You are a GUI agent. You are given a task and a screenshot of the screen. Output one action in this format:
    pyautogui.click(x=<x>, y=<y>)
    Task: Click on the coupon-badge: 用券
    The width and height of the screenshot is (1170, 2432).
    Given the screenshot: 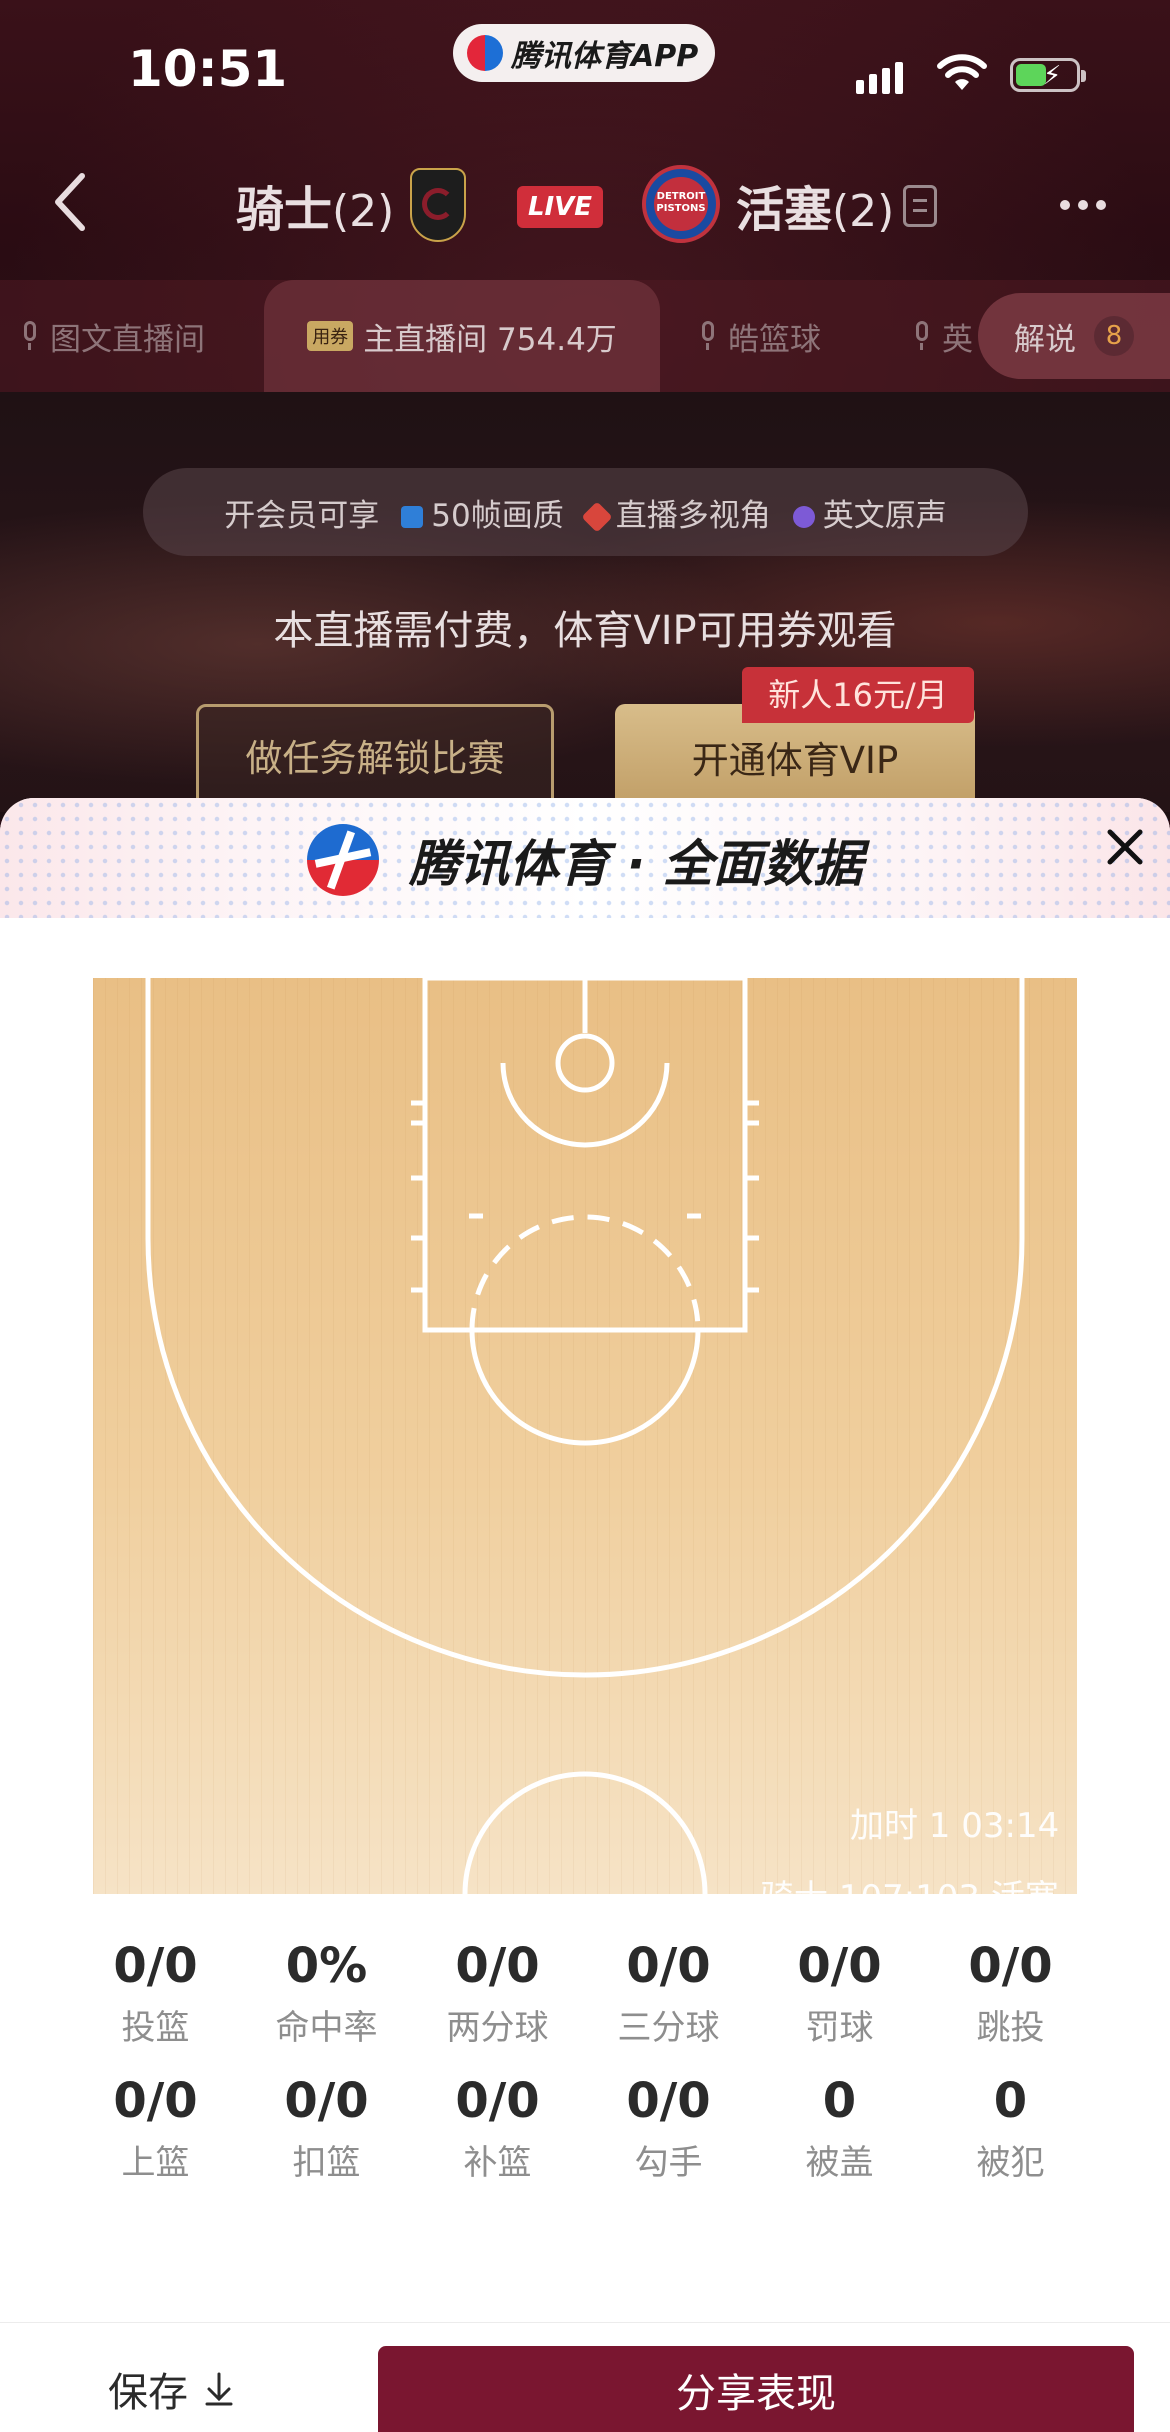 What is the action you would take?
    pyautogui.click(x=330, y=336)
    